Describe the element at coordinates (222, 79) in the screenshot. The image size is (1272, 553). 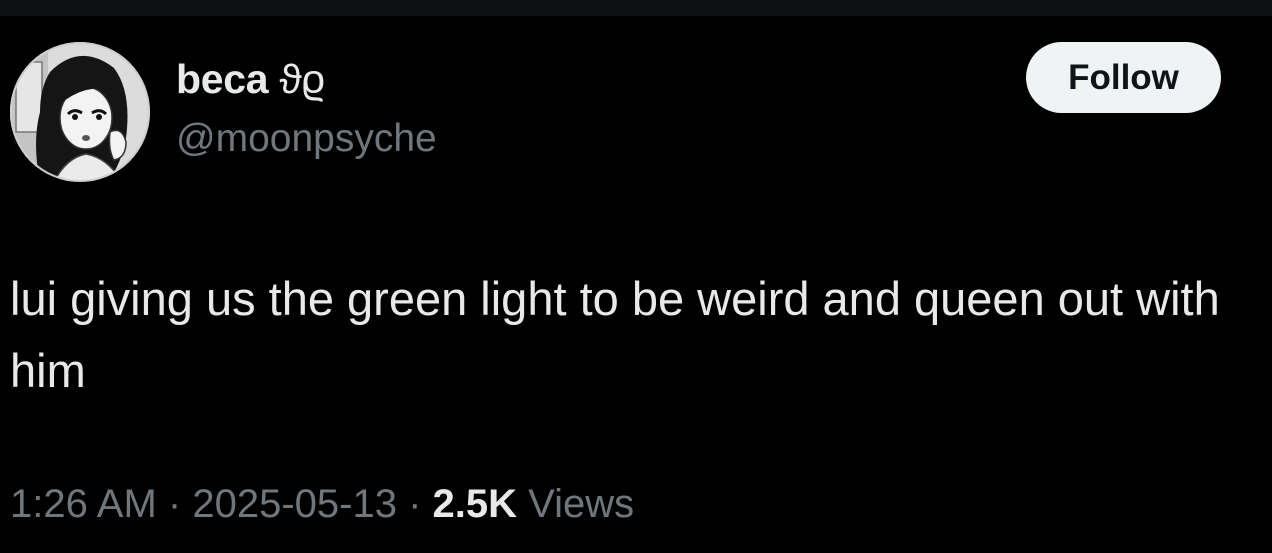
I see `display-name-text: beca` at that location.